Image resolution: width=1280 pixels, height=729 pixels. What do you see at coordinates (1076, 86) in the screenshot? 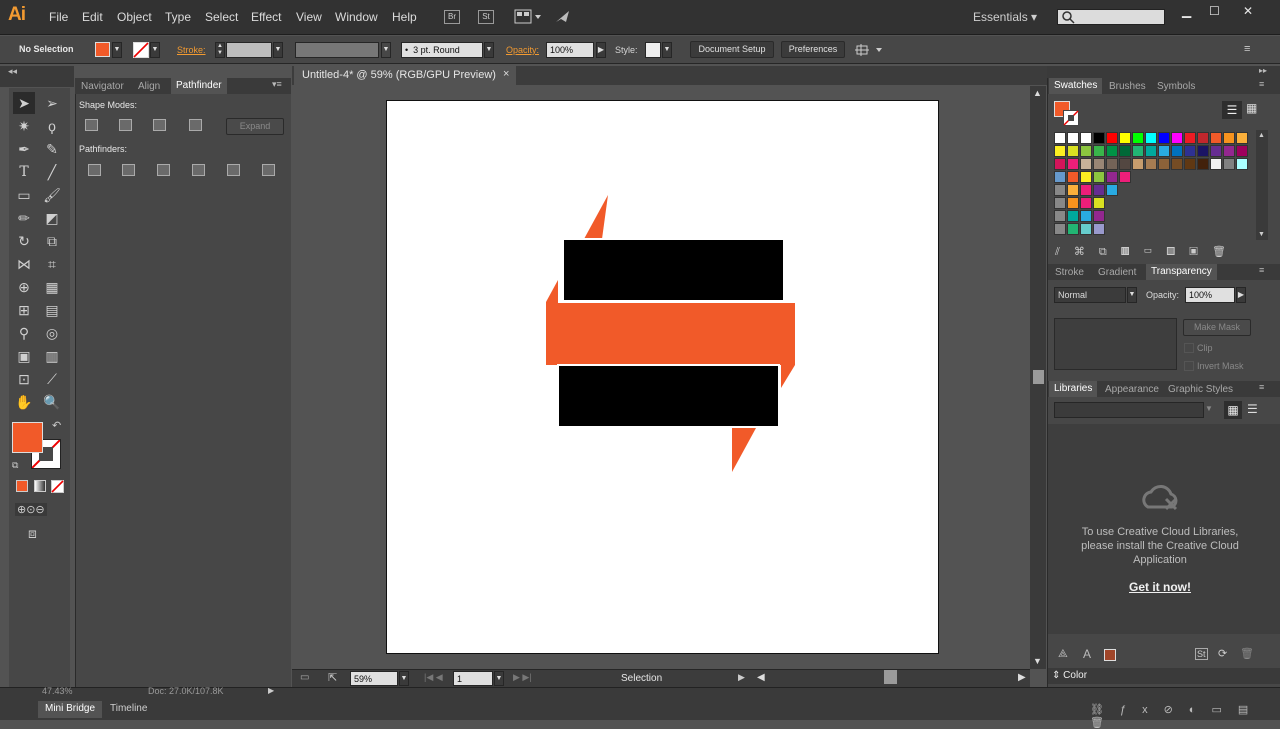
I see `tab-swatches: Swatches` at bounding box center [1076, 86].